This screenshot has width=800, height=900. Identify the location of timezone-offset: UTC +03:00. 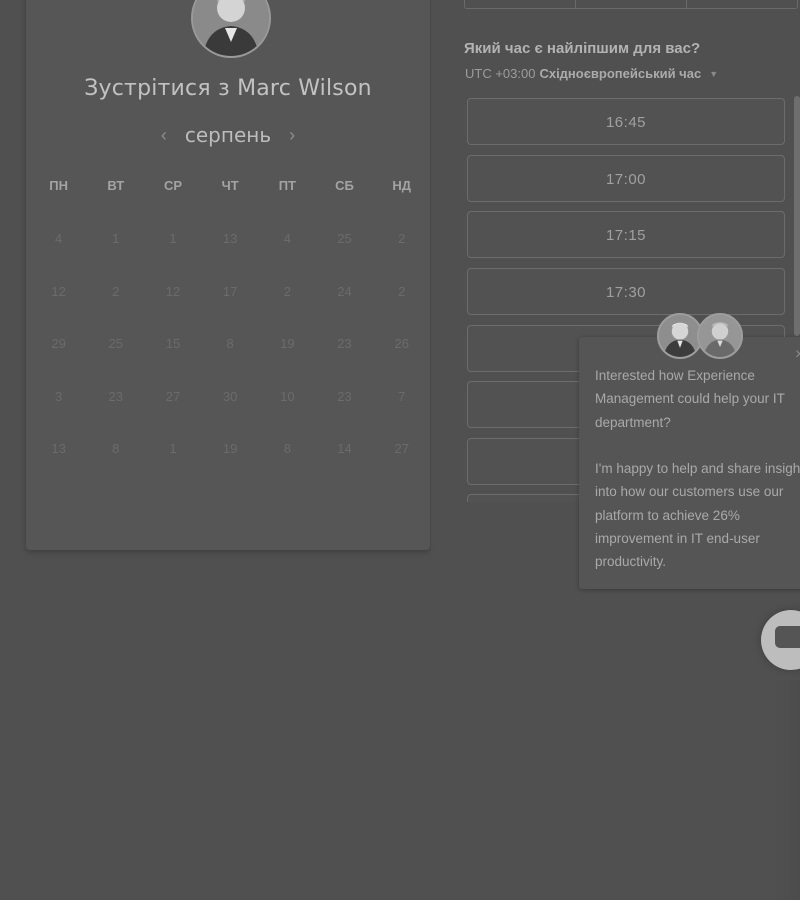
(500, 73).